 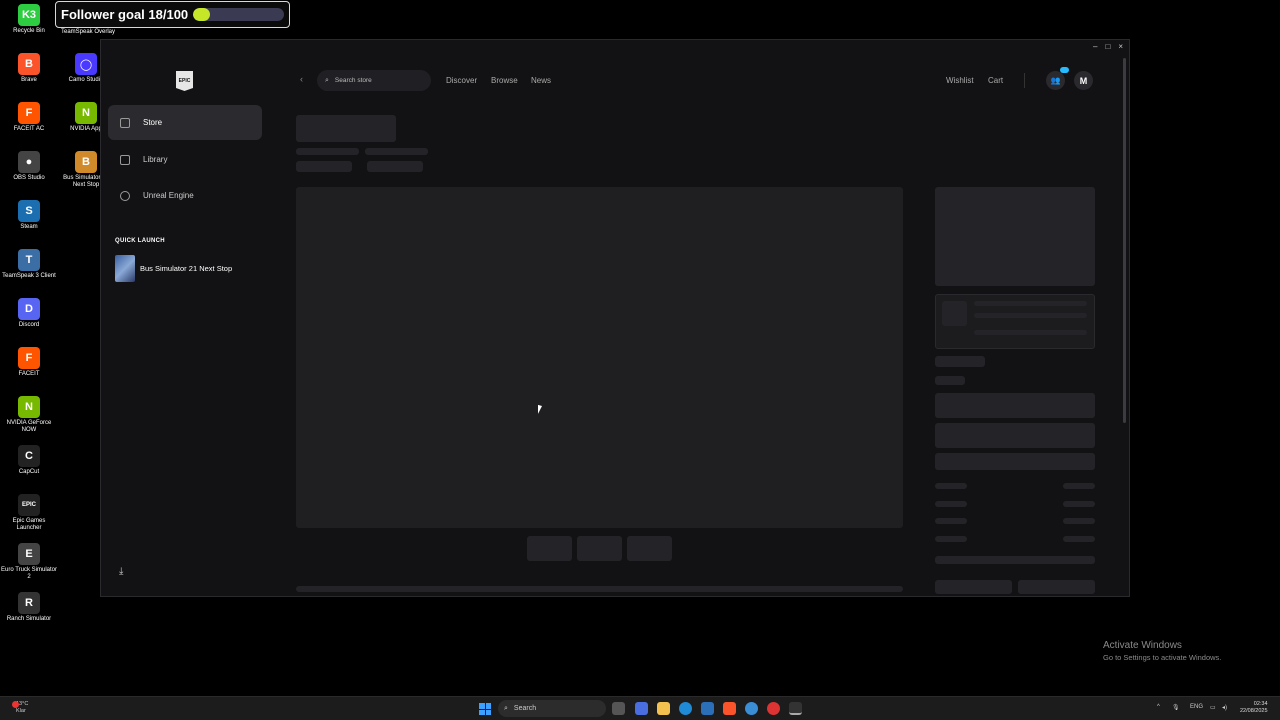 I want to click on mouse-cursor-icon, so click(x=542, y=410).